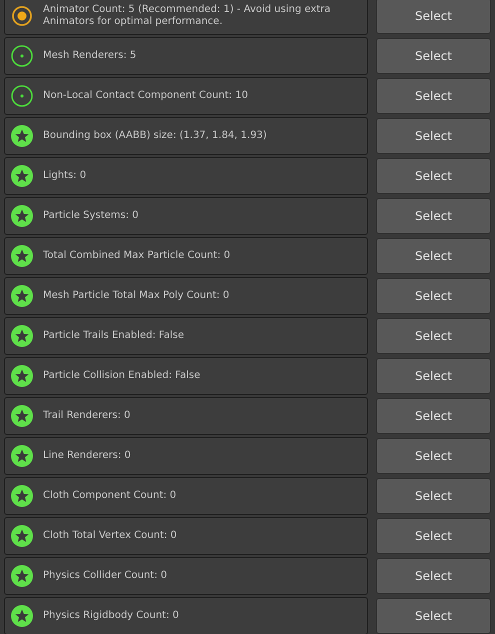 Image resolution: width=495 pixels, height=634 pixels. Describe the element at coordinates (136, 256) in the screenshot. I see `message-text: Total Combined Max Particle Count: 0` at that location.